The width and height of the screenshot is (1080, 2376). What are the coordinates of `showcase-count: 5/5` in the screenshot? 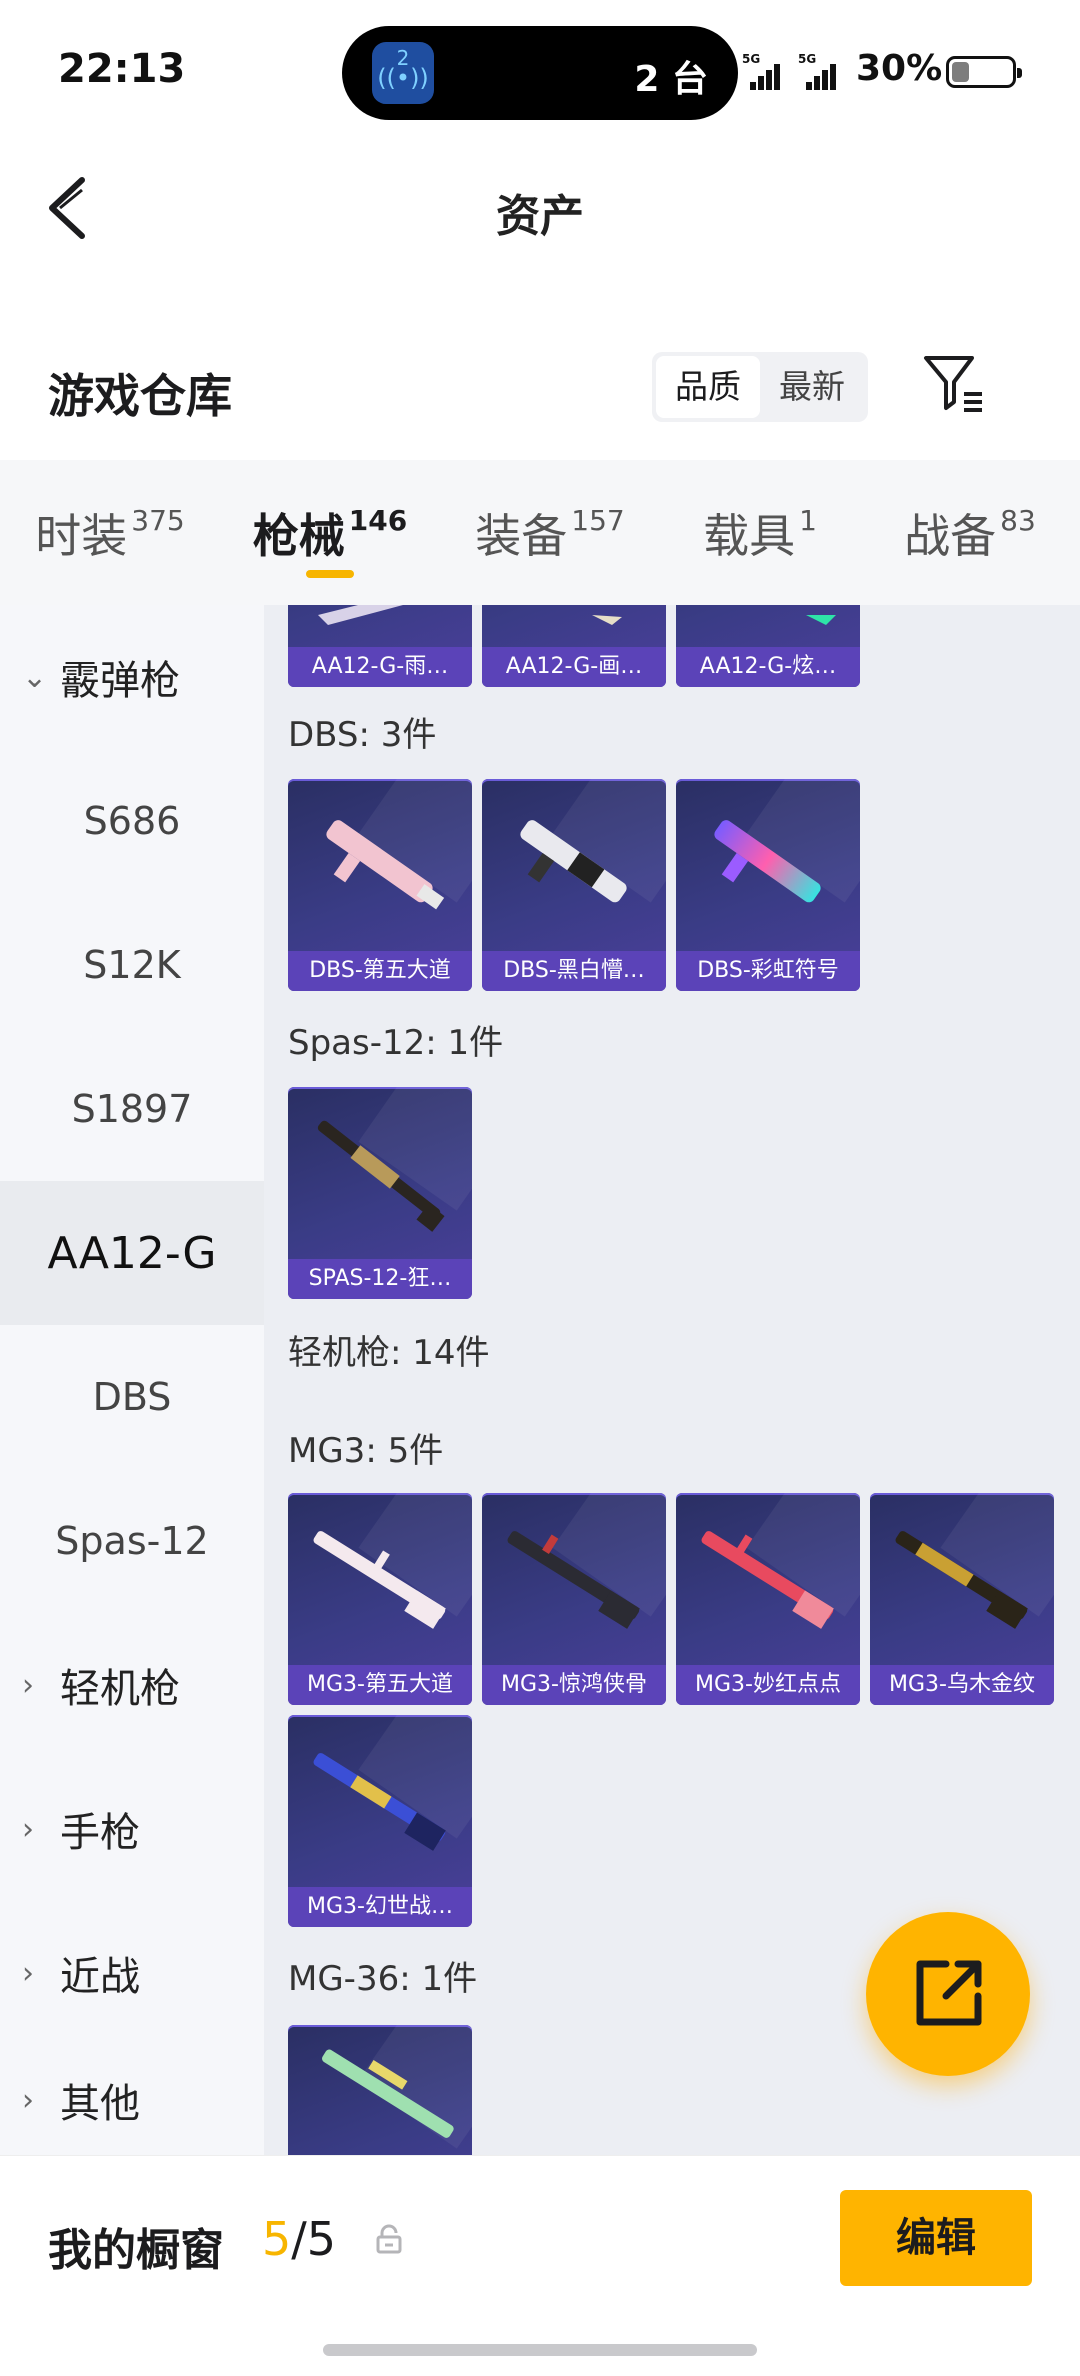 It's located at (299, 2239).